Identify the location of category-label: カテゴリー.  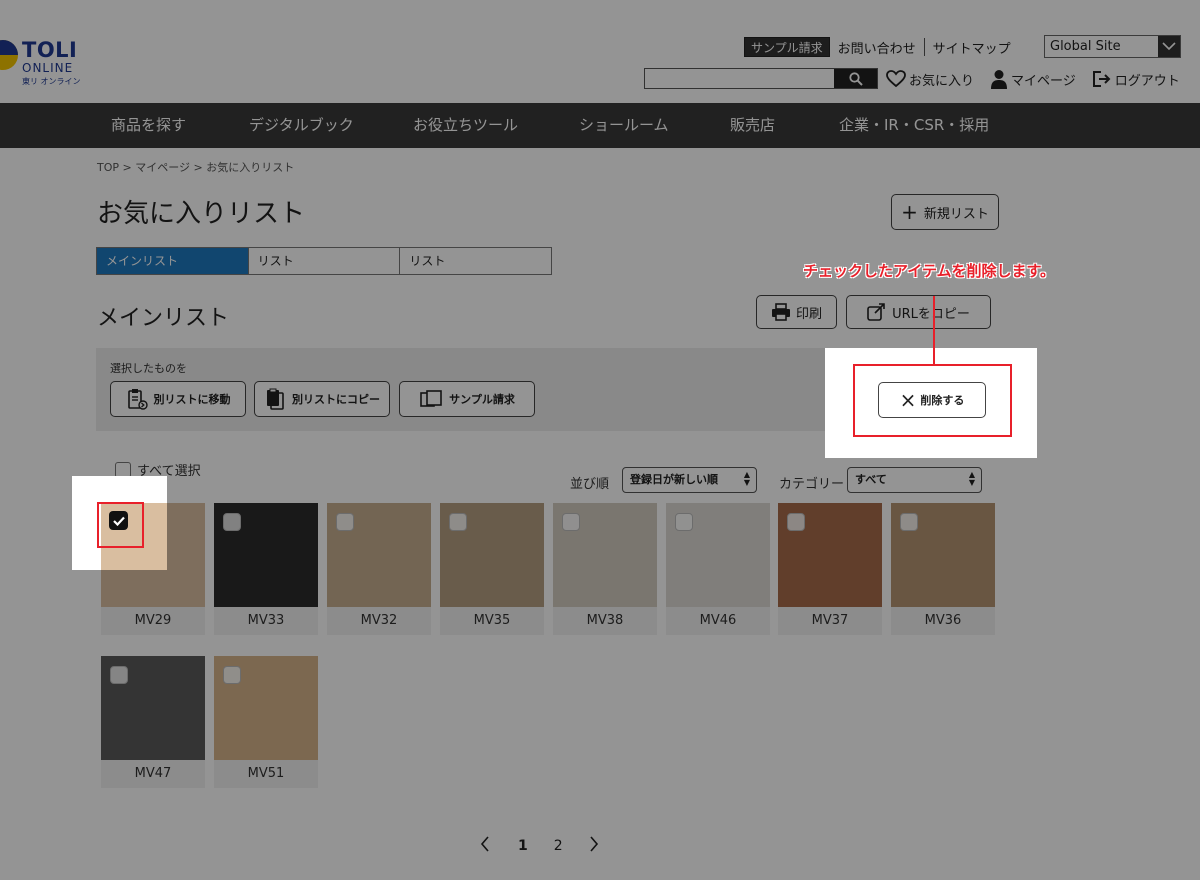
(812, 484).